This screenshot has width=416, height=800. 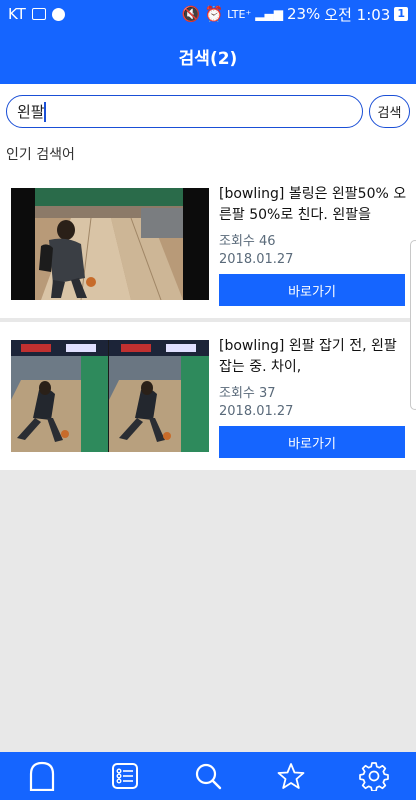 What do you see at coordinates (184, 111) in the screenshot?
I see `search-input` at bounding box center [184, 111].